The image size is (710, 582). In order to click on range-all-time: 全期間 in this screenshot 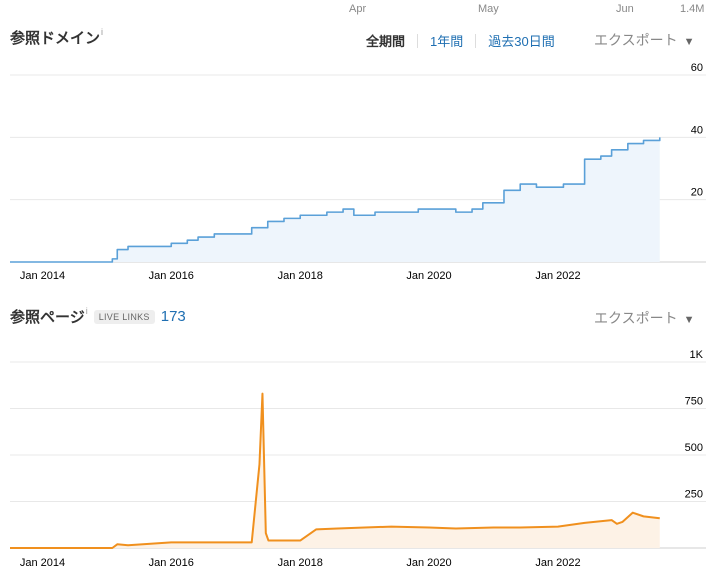, I will do `click(385, 40)`.